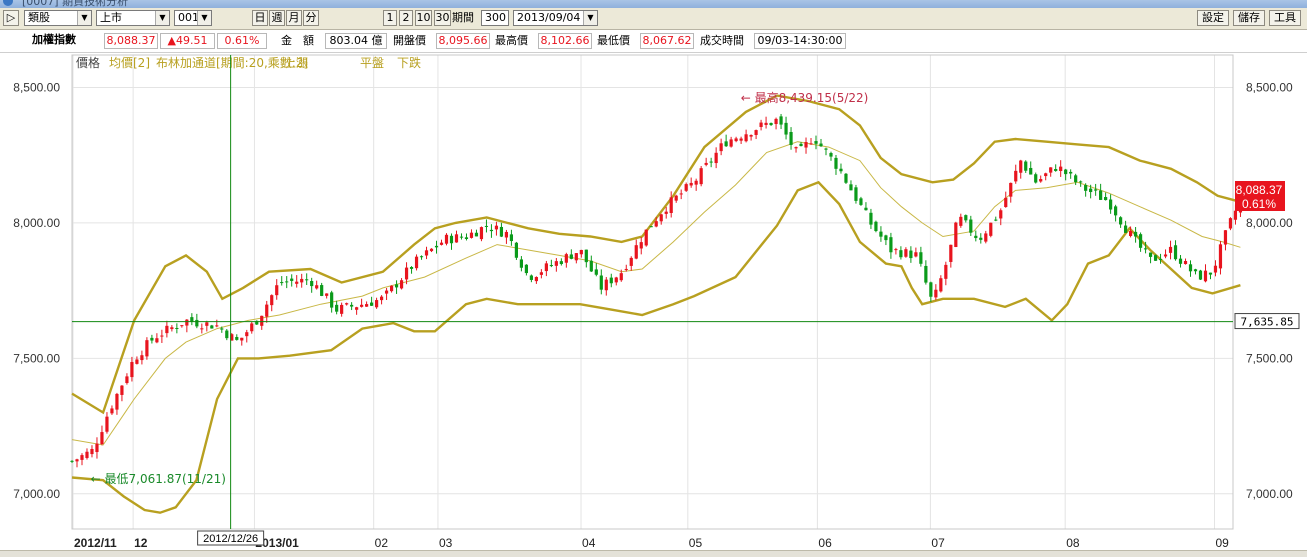 This screenshot has width=1307, height=557. Describe the element at coordinates (36, 223) in the screenshot. I see `y-tick-left: 8,000.00` at that location.